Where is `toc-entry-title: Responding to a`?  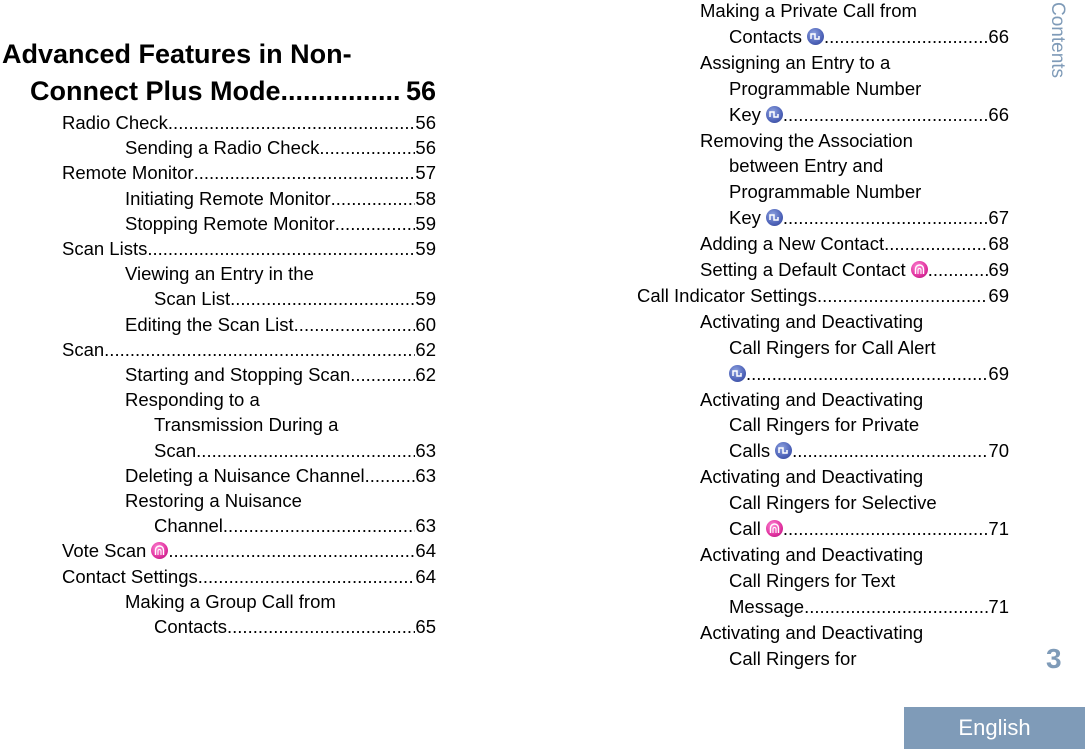
toc-entry-title: Responding to a is located at coordinates (192, 400).